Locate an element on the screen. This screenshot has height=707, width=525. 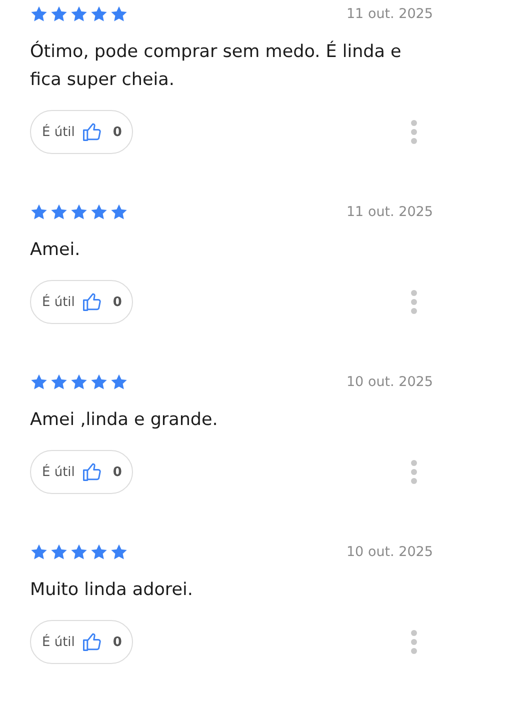
review-text: Amei ,linda e grande. is located at coordinates (124, 420).